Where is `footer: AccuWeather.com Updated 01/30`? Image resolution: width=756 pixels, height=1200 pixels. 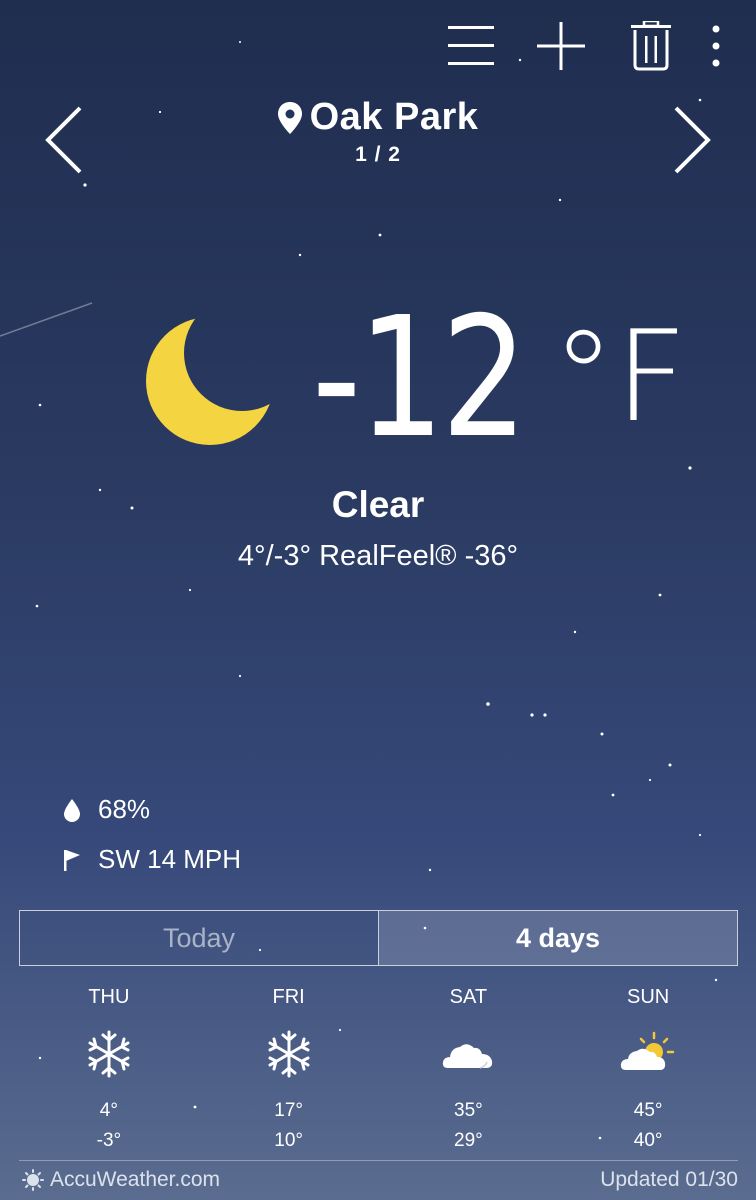
footer: AccuWeather.com Updated 01/30 is located at coordinates (380, 1180).